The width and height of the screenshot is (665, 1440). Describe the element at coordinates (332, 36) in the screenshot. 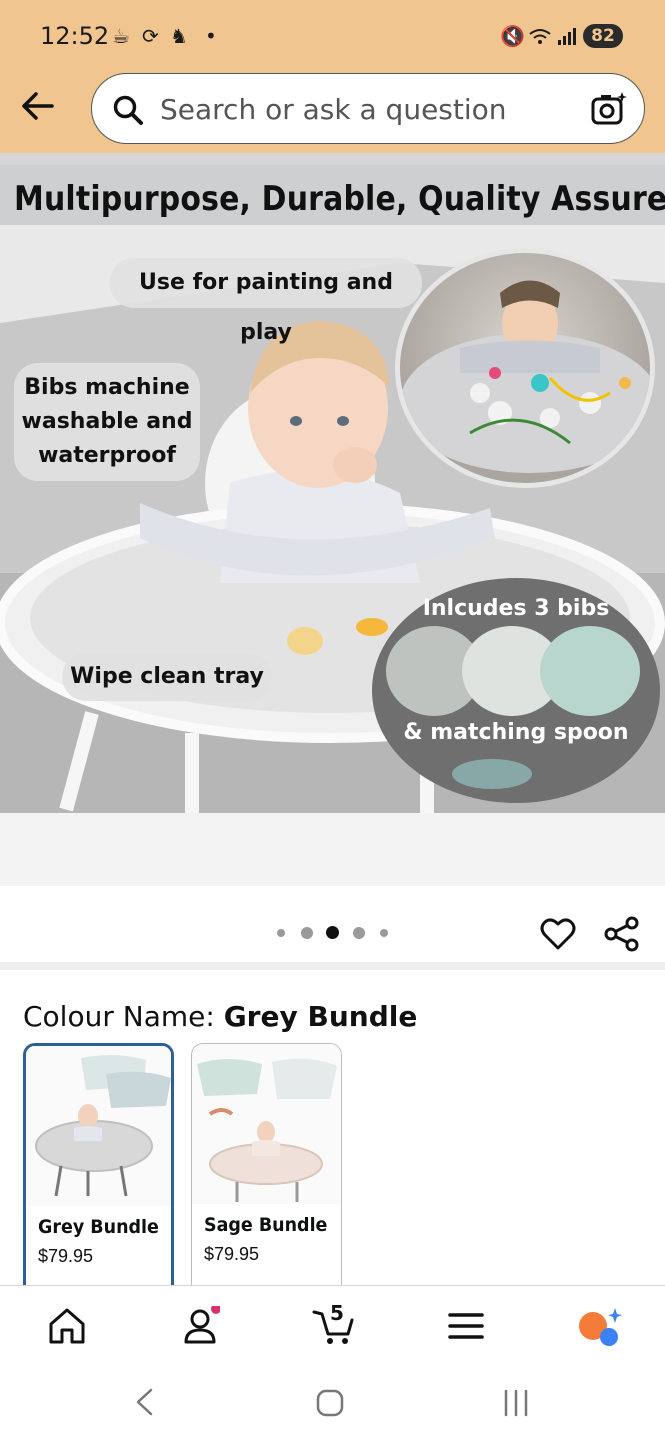

I see `status-bar: 12:52 ☕ ⟳ ♞ • 🔇 82` at that location.